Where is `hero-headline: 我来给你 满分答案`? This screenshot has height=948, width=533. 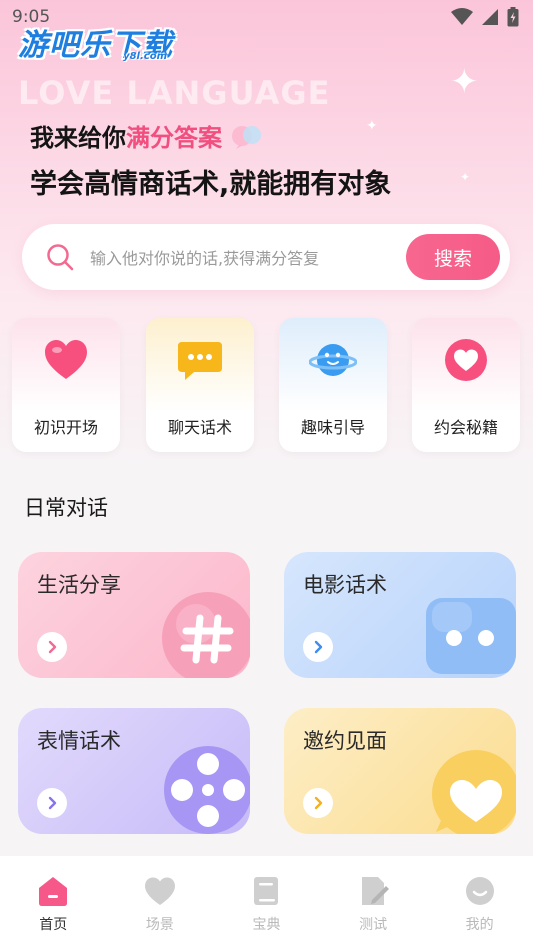
hero-headline: 我来给你 满分答案 is located at coordinates (147, 135).